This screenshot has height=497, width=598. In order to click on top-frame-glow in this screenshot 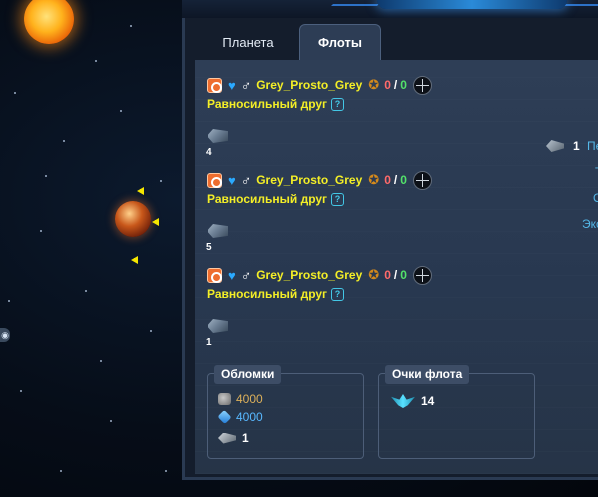, I will do `click(472, 4)`.